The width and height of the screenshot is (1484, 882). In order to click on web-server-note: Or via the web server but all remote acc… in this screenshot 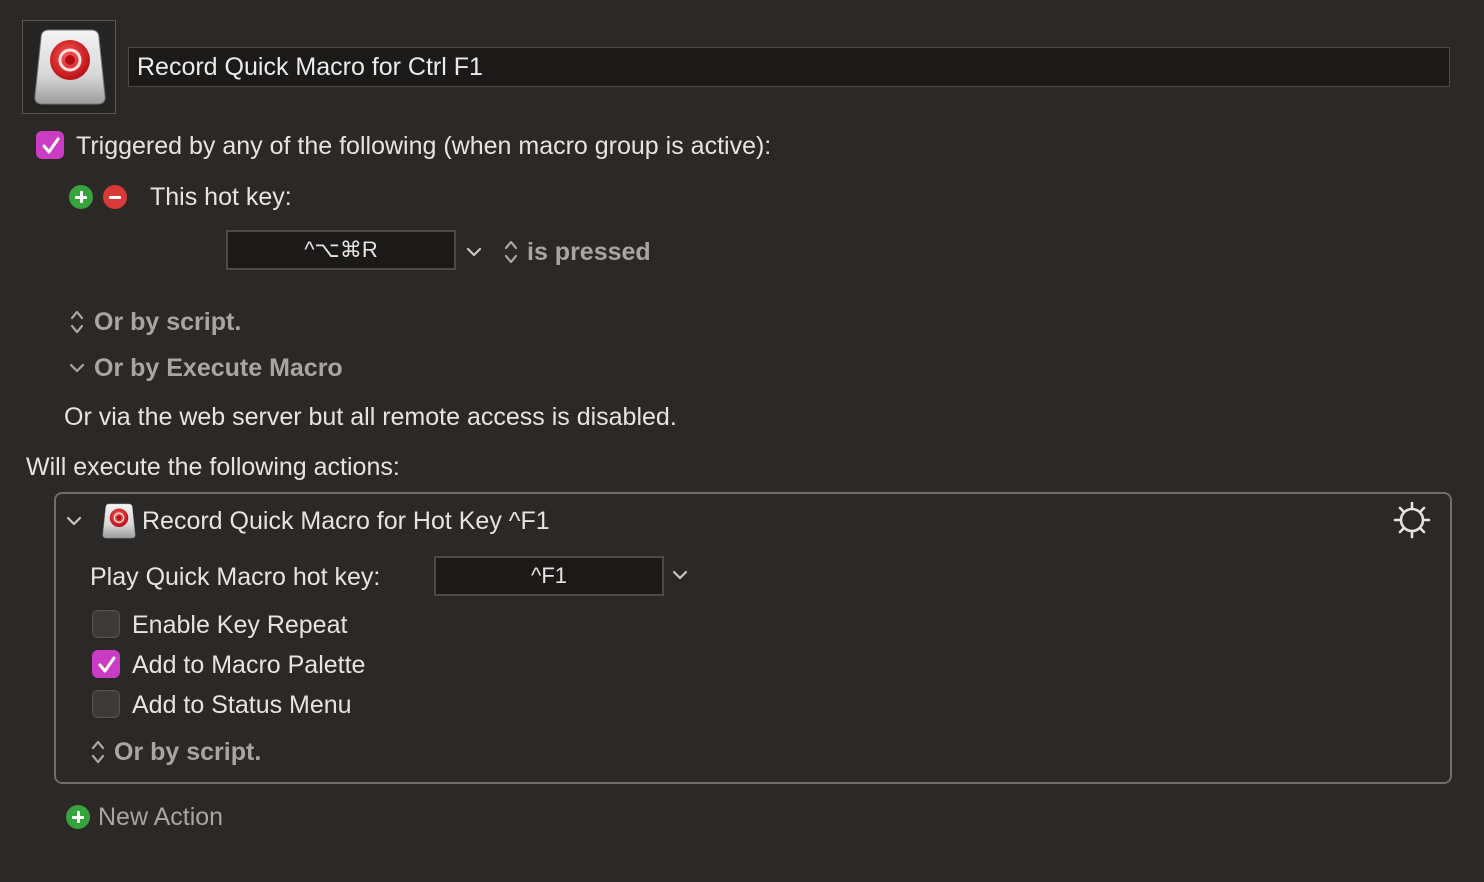, I will do `click(370, 417)`.